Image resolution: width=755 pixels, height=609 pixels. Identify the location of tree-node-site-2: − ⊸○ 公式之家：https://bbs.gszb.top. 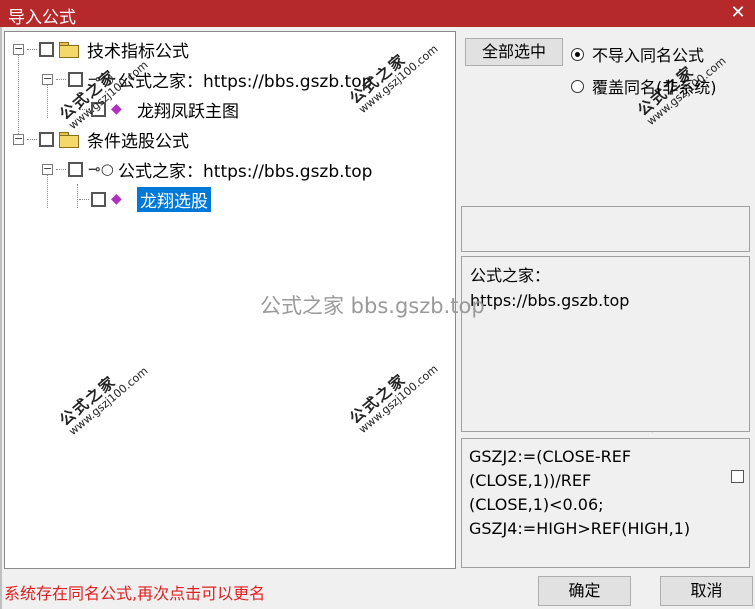
(207, 169).